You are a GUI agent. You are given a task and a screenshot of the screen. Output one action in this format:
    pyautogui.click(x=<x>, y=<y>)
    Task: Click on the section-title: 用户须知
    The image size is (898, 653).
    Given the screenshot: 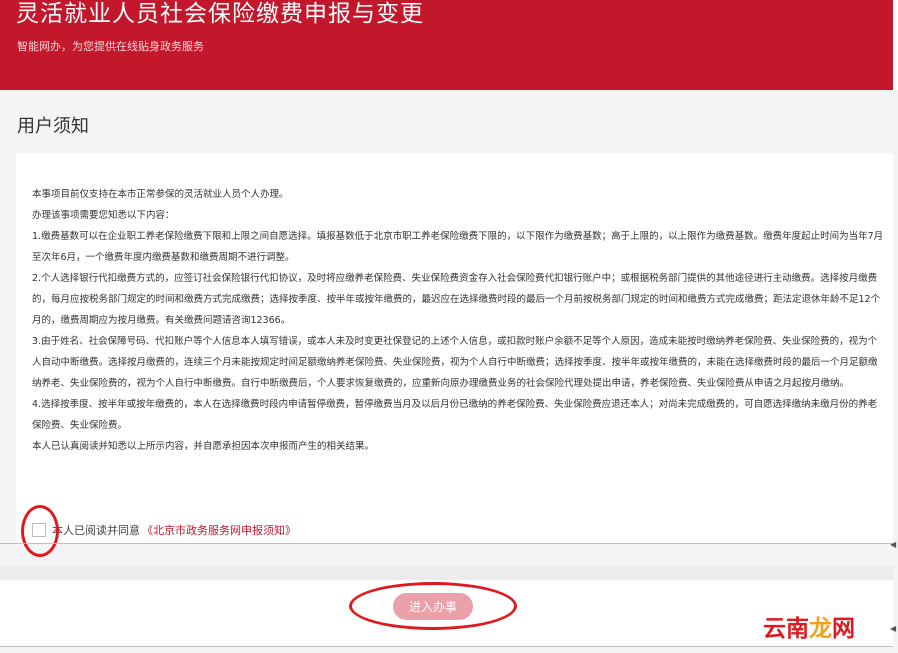 What is the action you would take?
    pyautogui.click(x=53, y=126)
    